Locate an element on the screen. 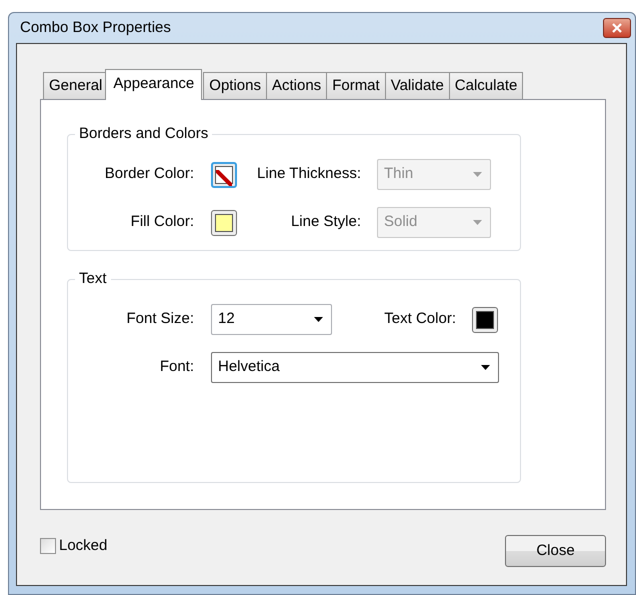  close-window-button is located at coordinates (617, 28).